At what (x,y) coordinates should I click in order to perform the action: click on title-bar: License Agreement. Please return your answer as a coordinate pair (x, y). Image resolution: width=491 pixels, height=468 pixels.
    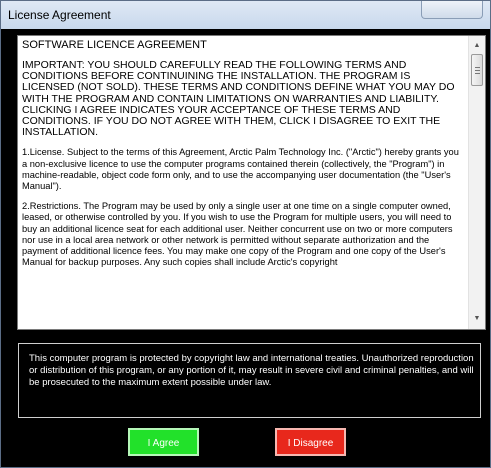
    Looking at the image, I should click on (245, 15).